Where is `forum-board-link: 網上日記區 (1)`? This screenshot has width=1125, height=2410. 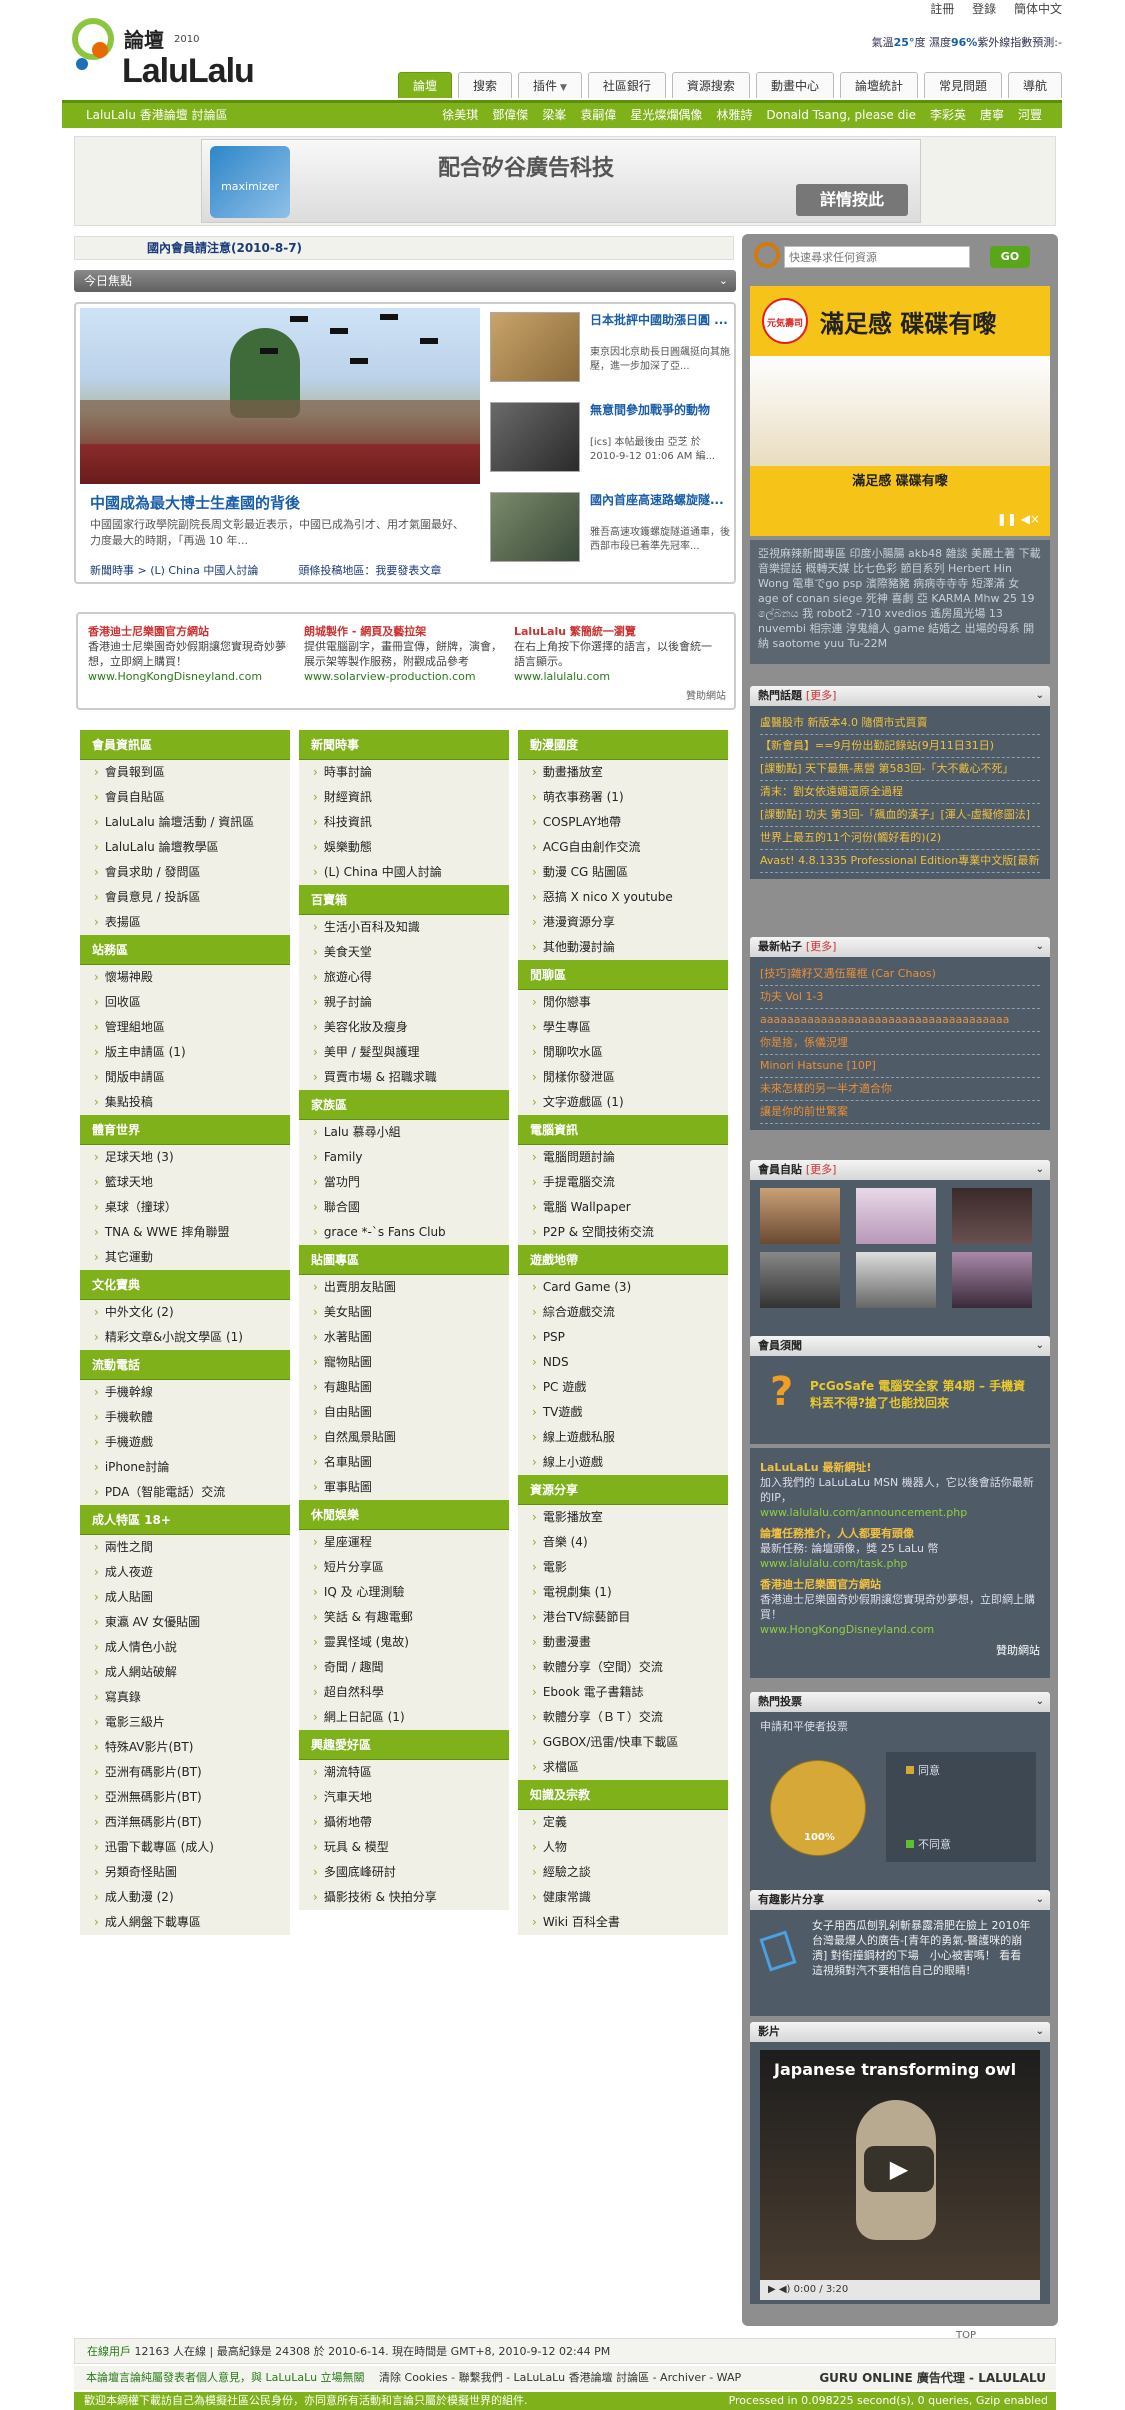
forum-board-link: 網上日記區 (1) is located at coordinates (404, 1717).